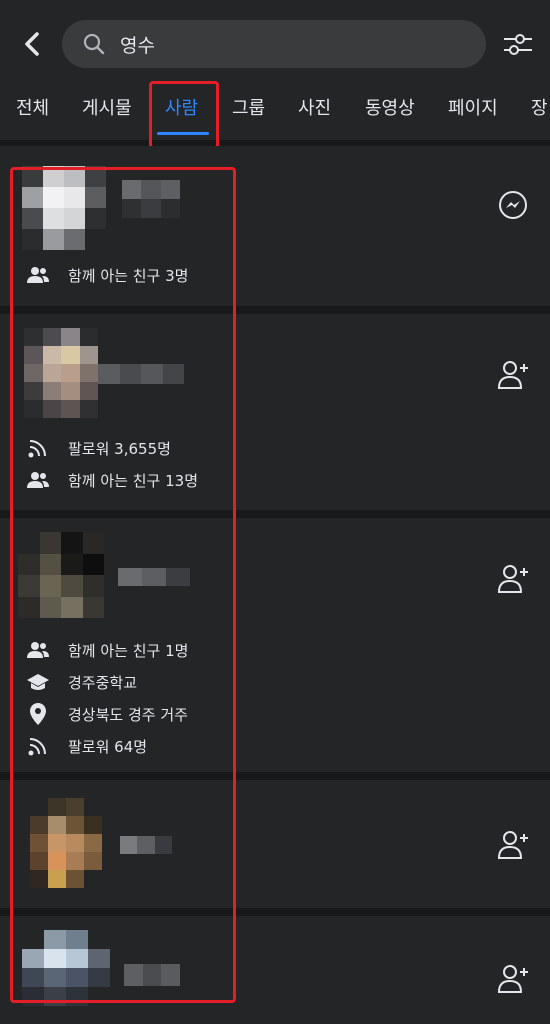  I want to click on mutual-friends-text: 함께 아는 친구 3명, so click(128, 275).